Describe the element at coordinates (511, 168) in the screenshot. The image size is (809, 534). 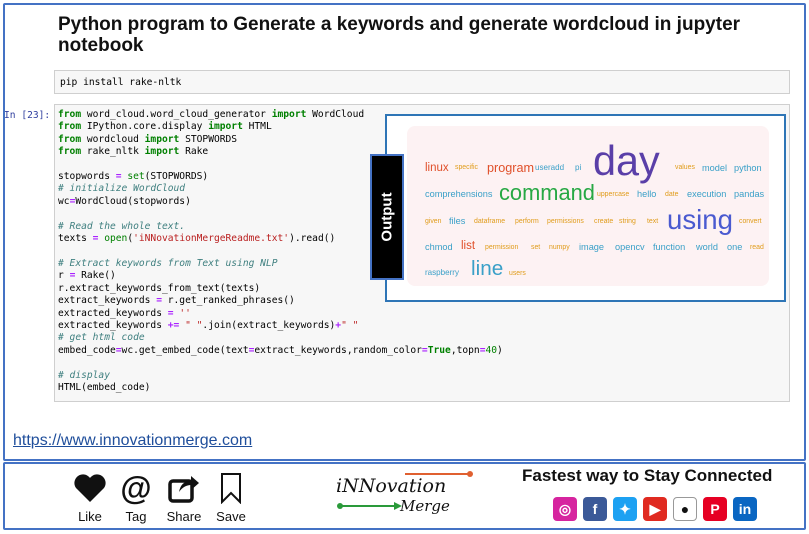
I see `wordcloud-word: program` at that location.